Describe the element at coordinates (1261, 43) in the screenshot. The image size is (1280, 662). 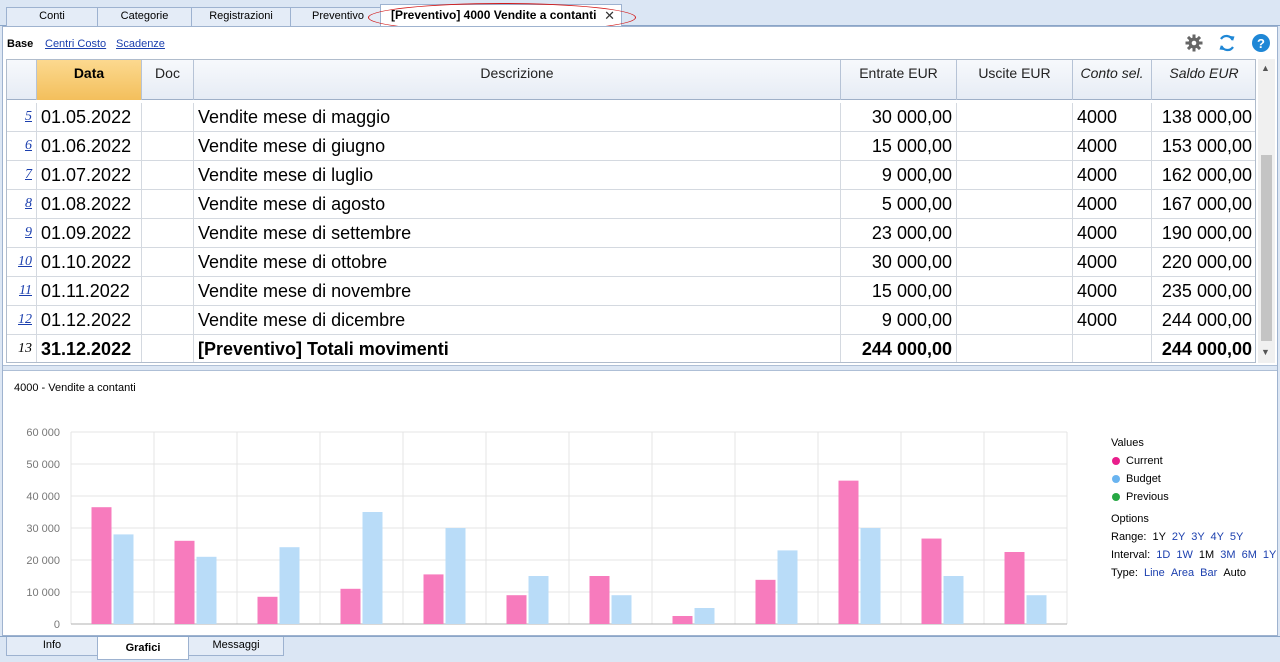
I see `help-icon: ?` at that location.